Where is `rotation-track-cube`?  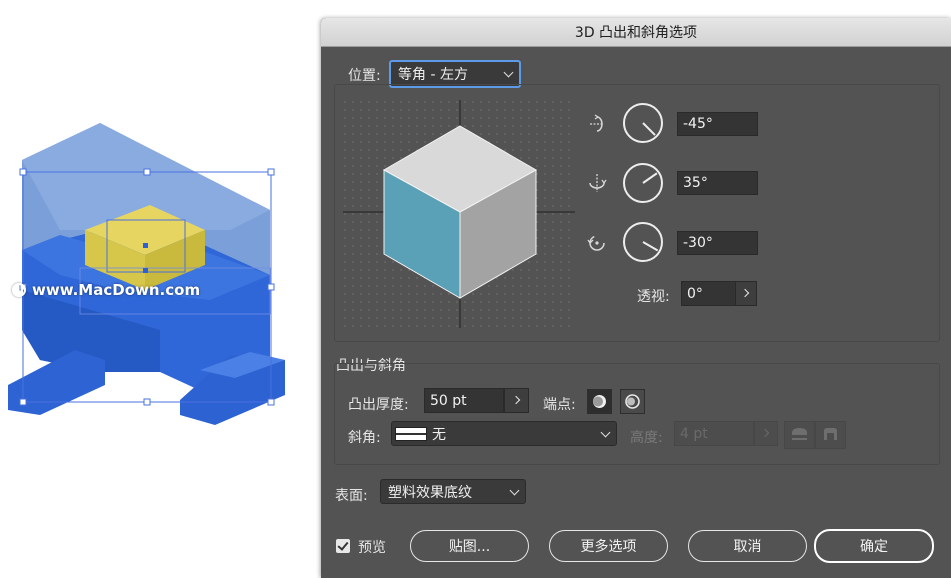 rotation-track-cube is located at coordinates (459, 214).